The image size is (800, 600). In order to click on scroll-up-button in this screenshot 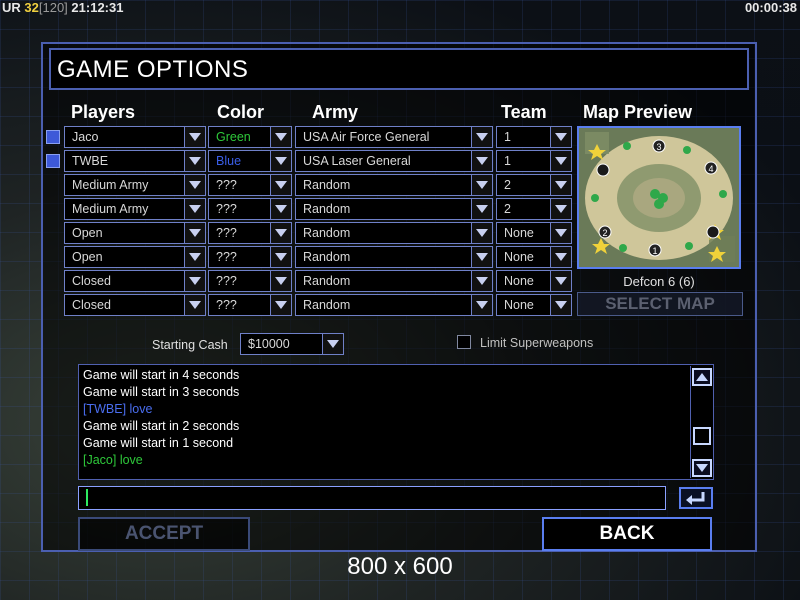, I will do `click(702, 377)`.